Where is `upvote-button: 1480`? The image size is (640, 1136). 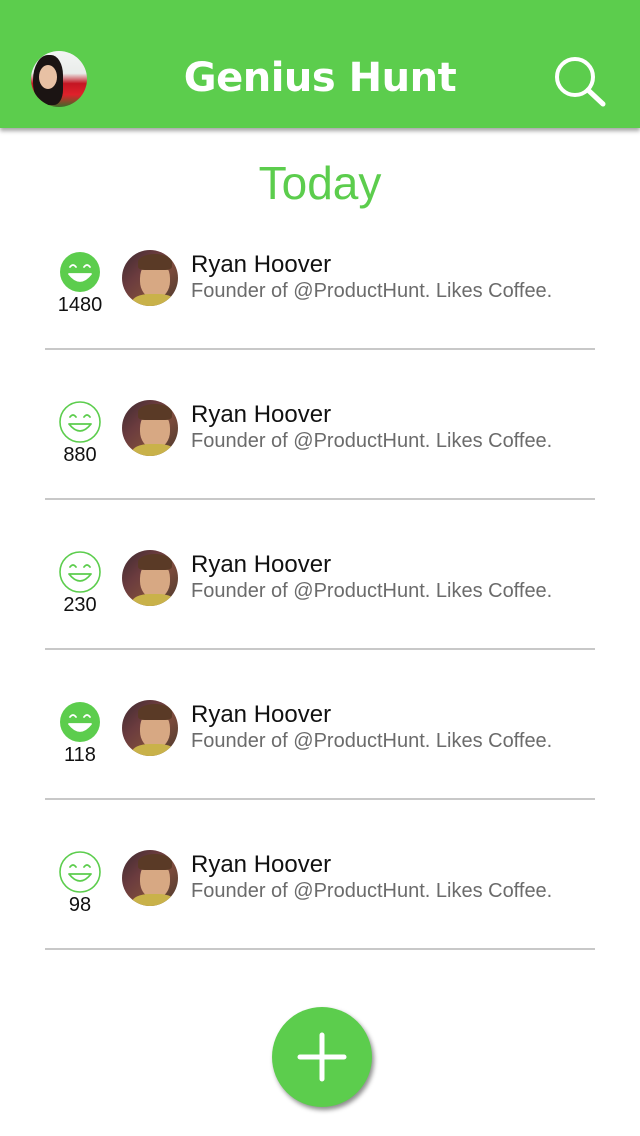 upvote-button: 1480 is located at coordinates (80, 290).